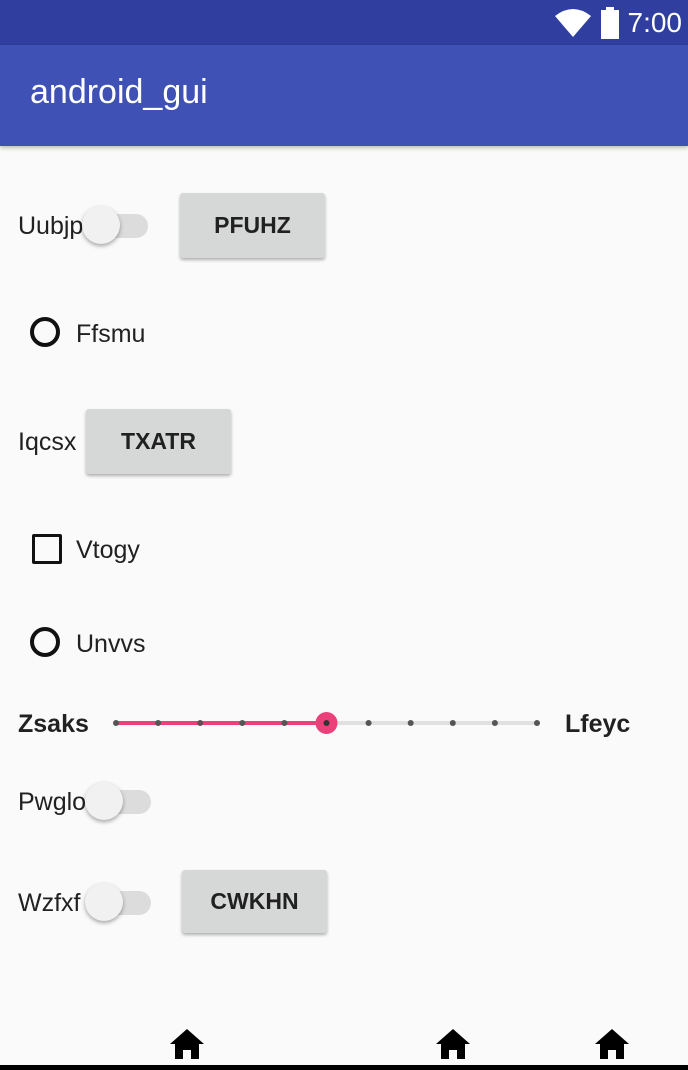 This screenshot has height=1070, width=688. I want to click on wzfxf-switch, so click(118, 902).